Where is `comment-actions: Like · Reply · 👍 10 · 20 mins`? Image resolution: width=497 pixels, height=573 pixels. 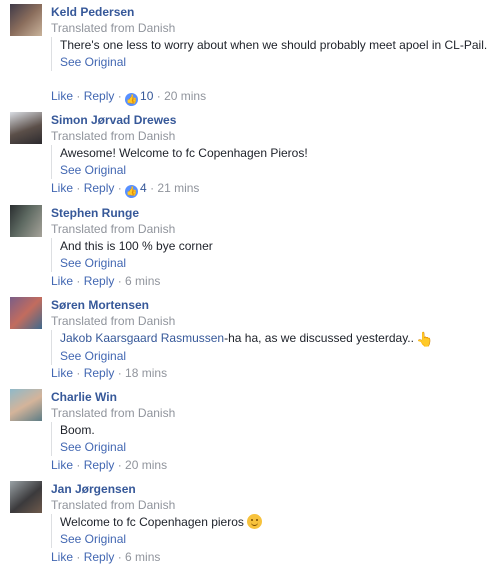
comment-actions: Like · Reply · 👍 10 · 20 mins is located at coordinates (128, 97).